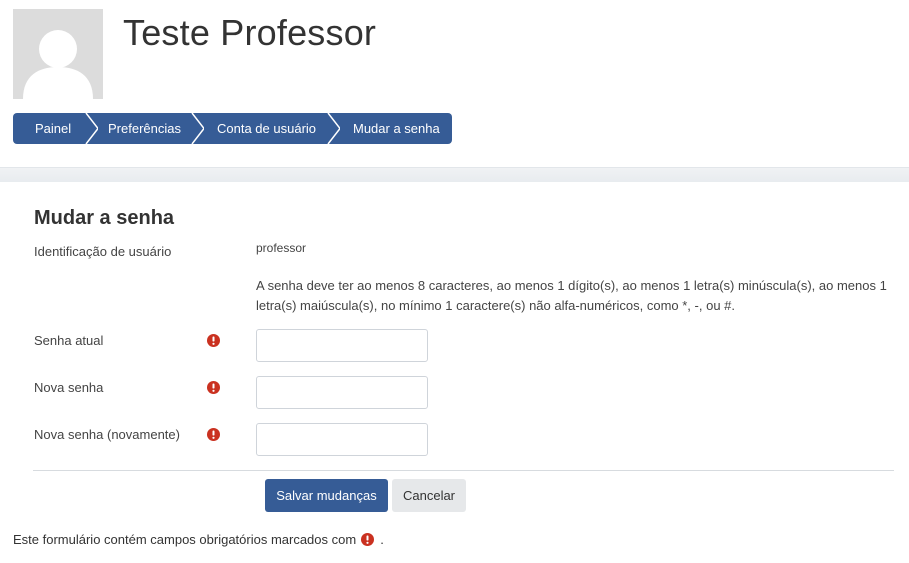 The width and height of the screenshot is (909, 563). I want to click on breadcrumb-item-preferencias: Preferências, so click(145, 128).